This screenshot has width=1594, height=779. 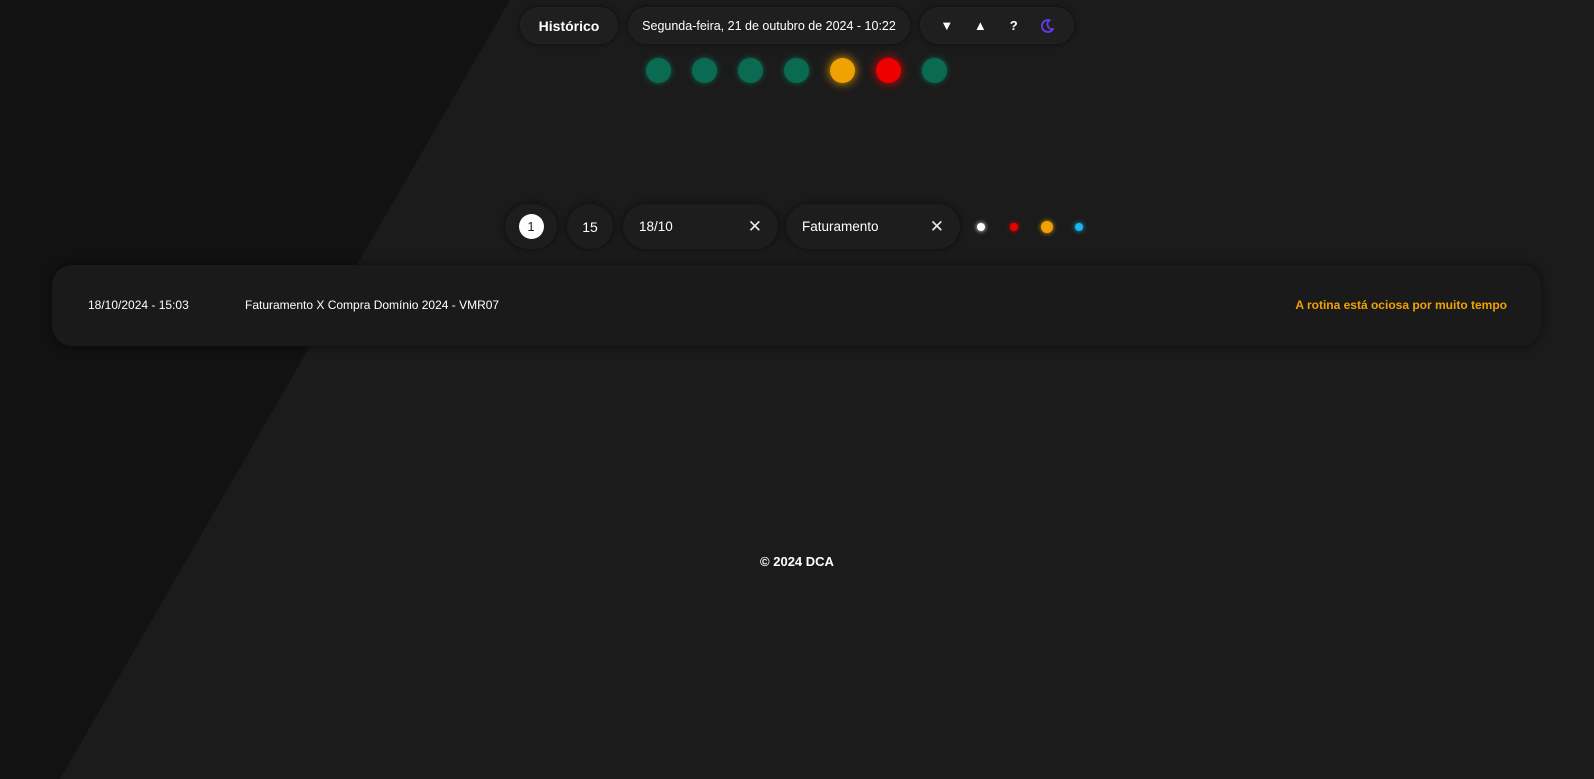 What do you see at coordinates (937, 226) in the screenshot?
I see `clear-category-icon: ✕` at bounding box center [937, 226].